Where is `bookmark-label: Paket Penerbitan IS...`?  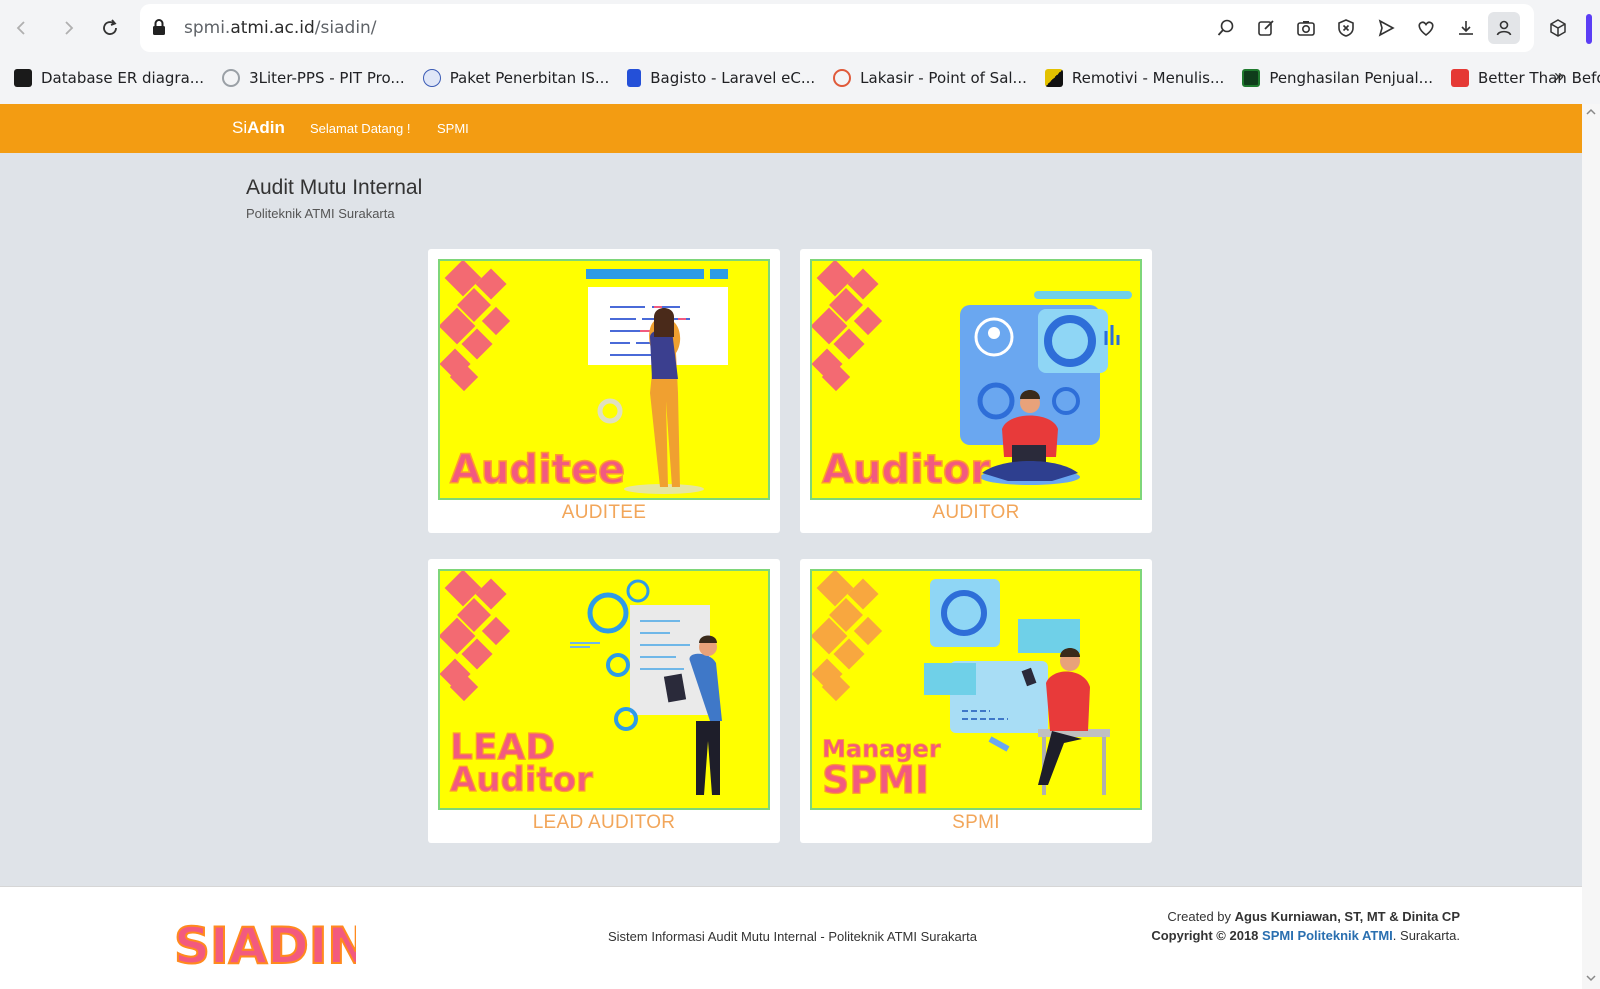
bookmark-label: Paket Penerbitan IS... is located at coordinates (529, 78).